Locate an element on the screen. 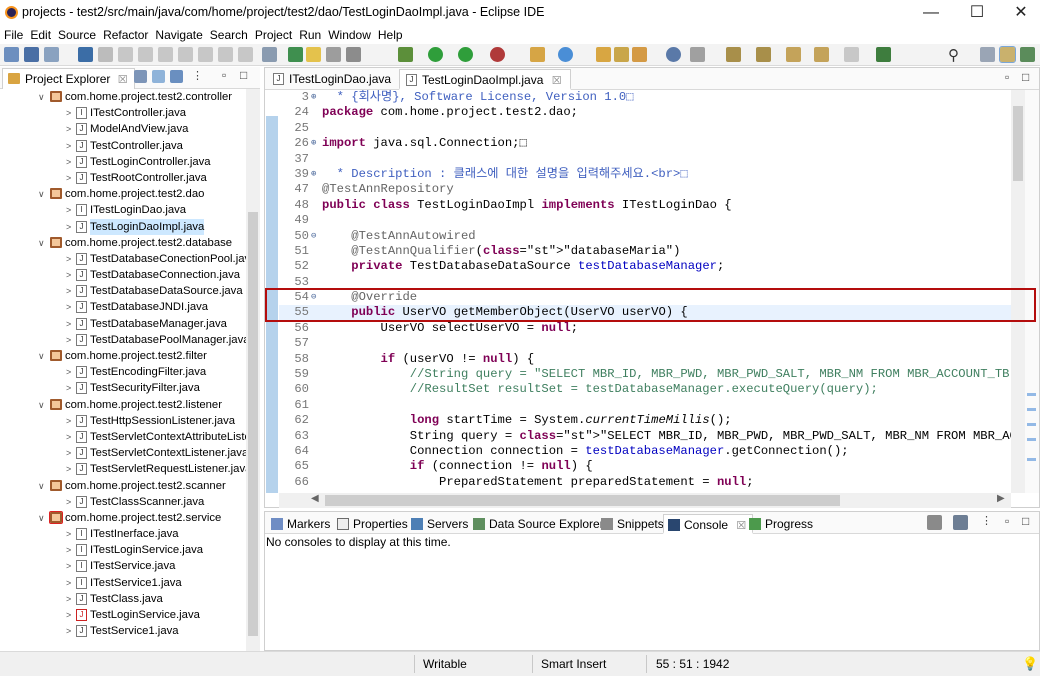  display-console-icon is located at coordinates (934, 522).